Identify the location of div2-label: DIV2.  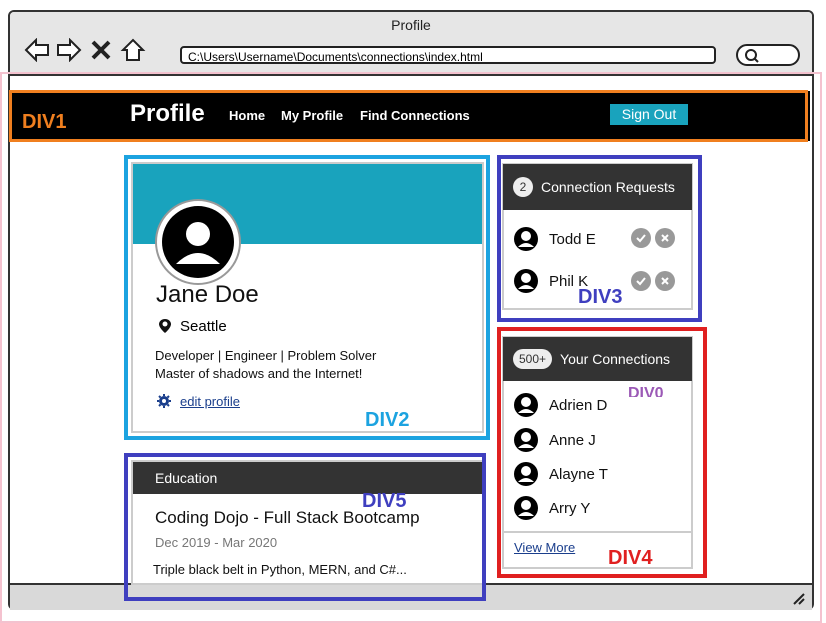
(387, 420).